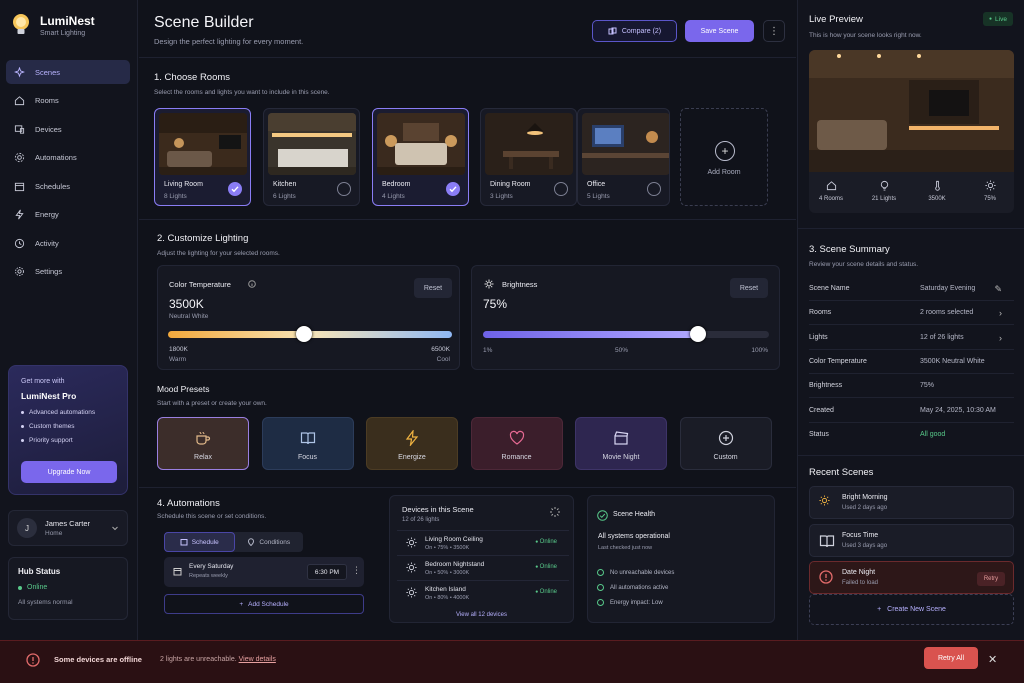 The image size is (1024, 683). Describe the element at coordinates (264, 604) in the screenshot. I see `add-schedule-button: + Add Schedule` at that location.